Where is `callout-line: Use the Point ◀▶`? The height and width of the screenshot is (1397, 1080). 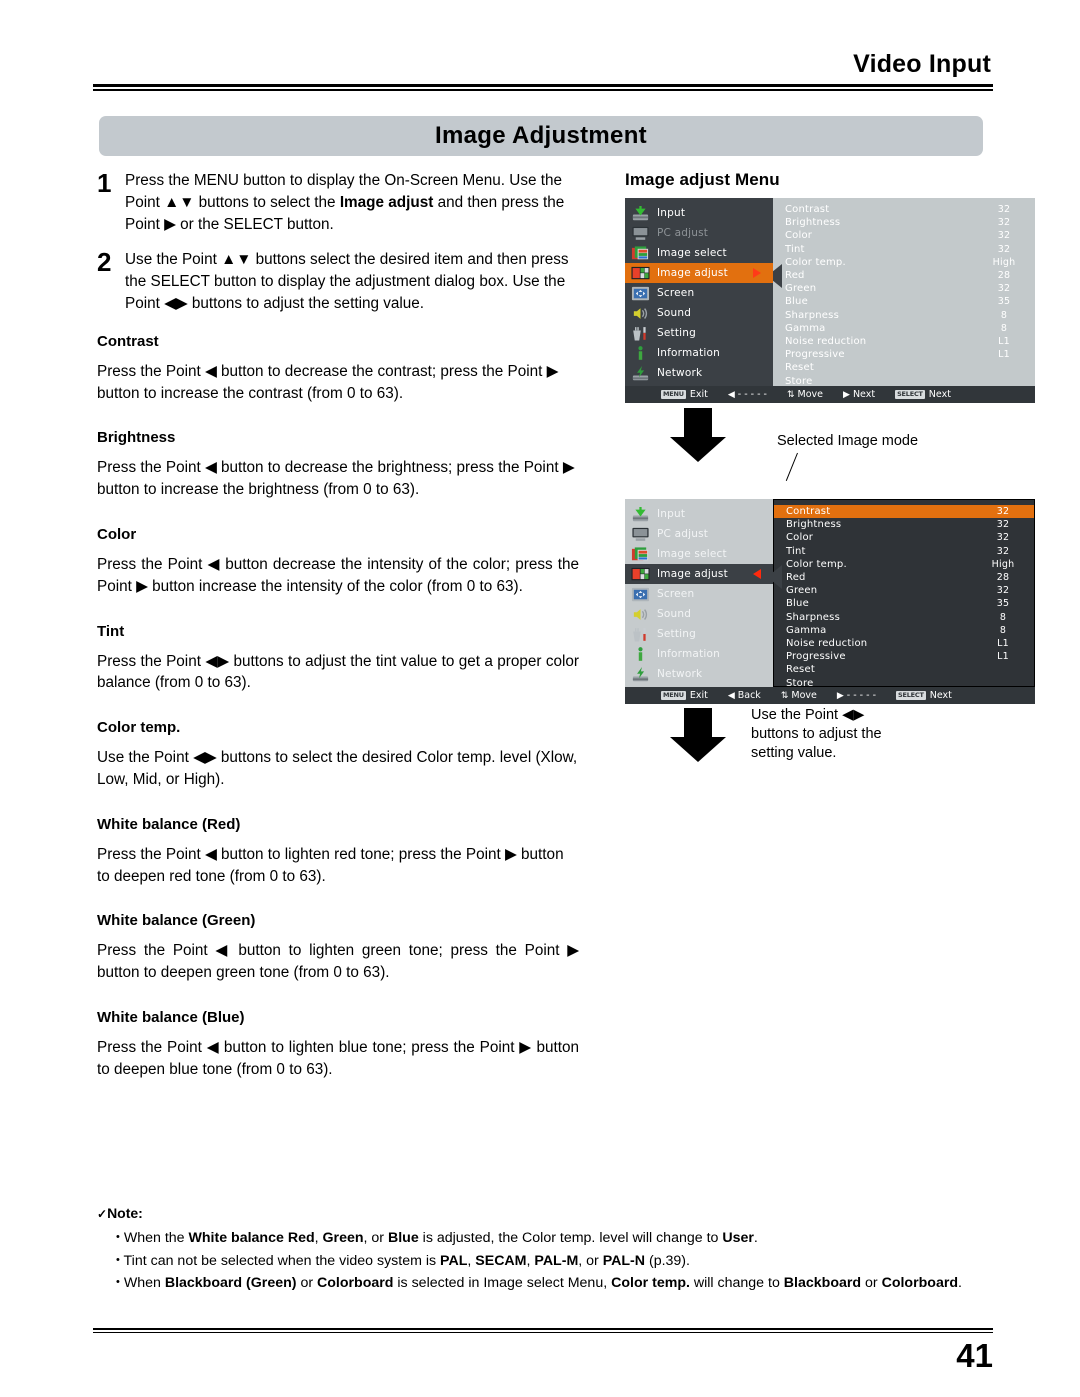 callout-line: Use the Point ◀▶ is located at coordinates (808, 715).